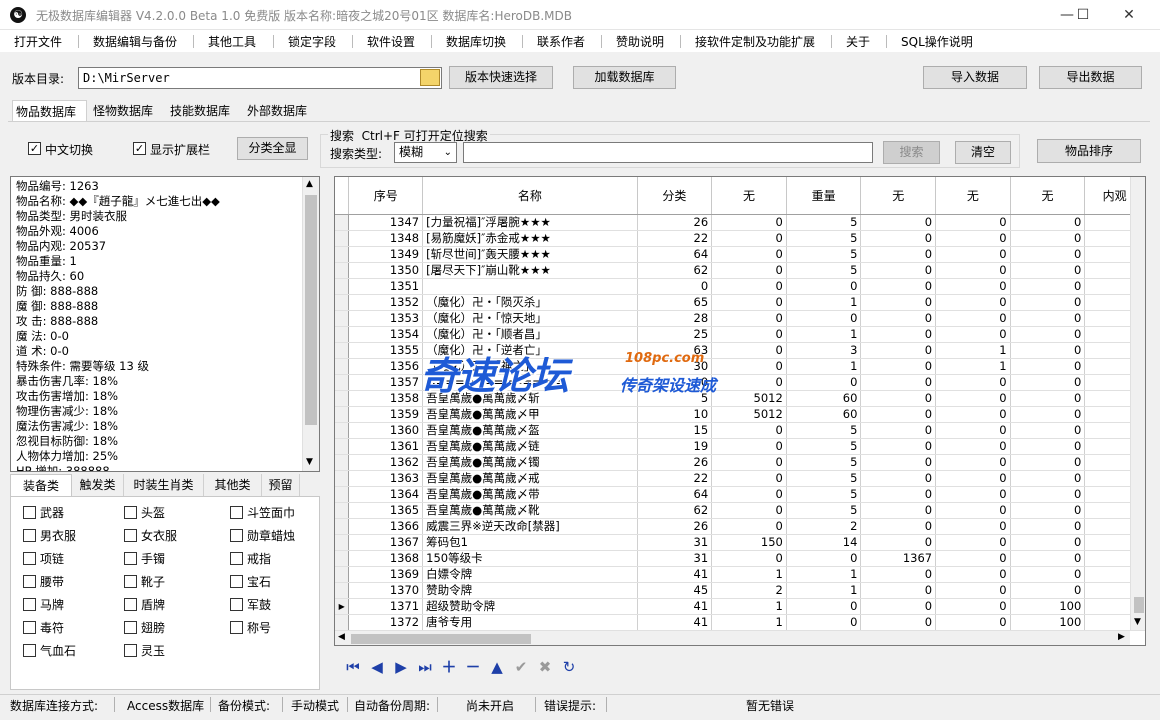 This screenshot has height=720, width=1160. I want to click on table-cell: [力量祝福]″浮屠腕★★★, so click(530, 222).